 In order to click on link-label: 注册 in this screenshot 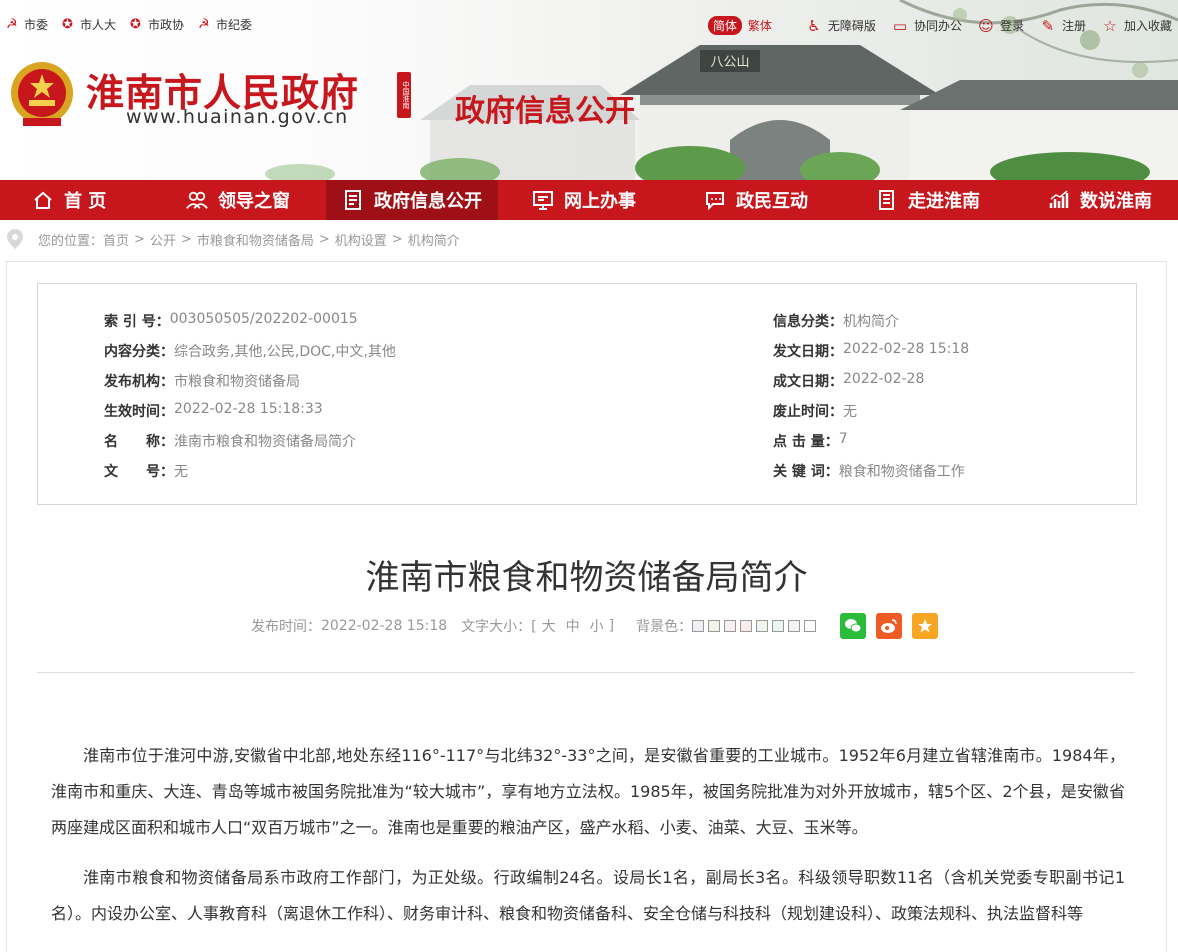, I will do `click(1073, 26)`.